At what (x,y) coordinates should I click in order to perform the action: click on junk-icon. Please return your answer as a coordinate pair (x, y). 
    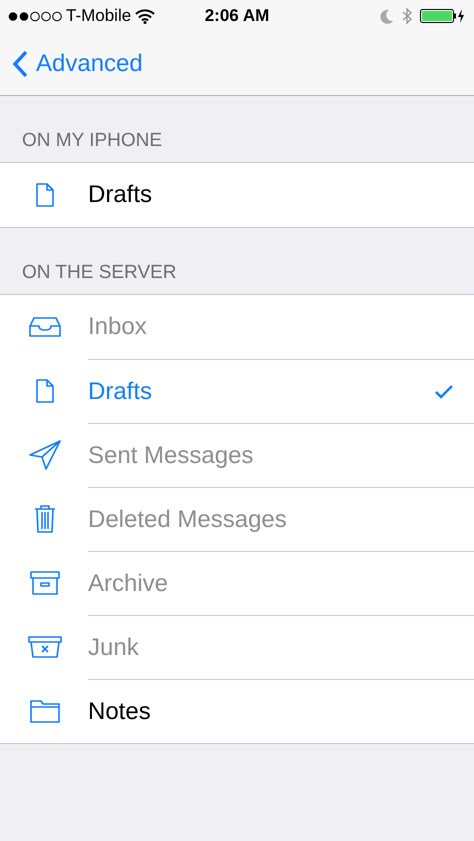
    Looking at the image, I should click on (45, 647).